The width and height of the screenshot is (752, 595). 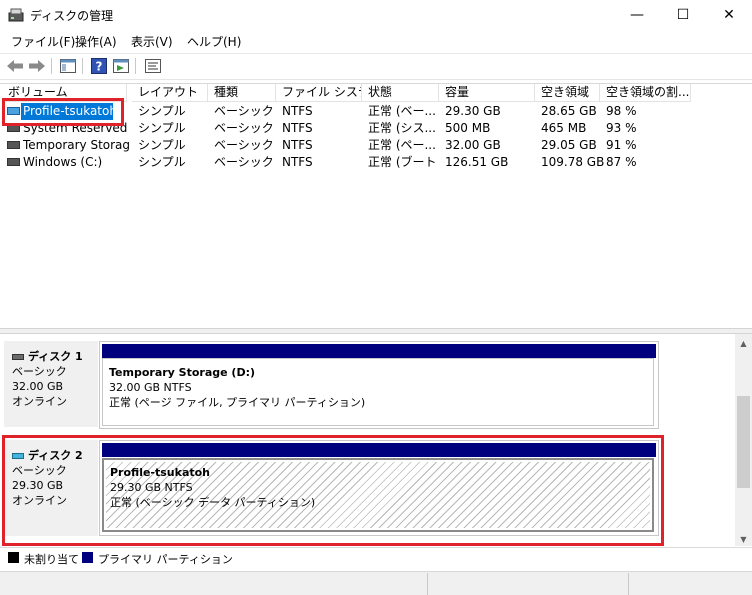 What do you see at coordinates (170, 93) in the screenshot?
I see `column-header-layout: レイアウト` at bounding box center [170, 93].